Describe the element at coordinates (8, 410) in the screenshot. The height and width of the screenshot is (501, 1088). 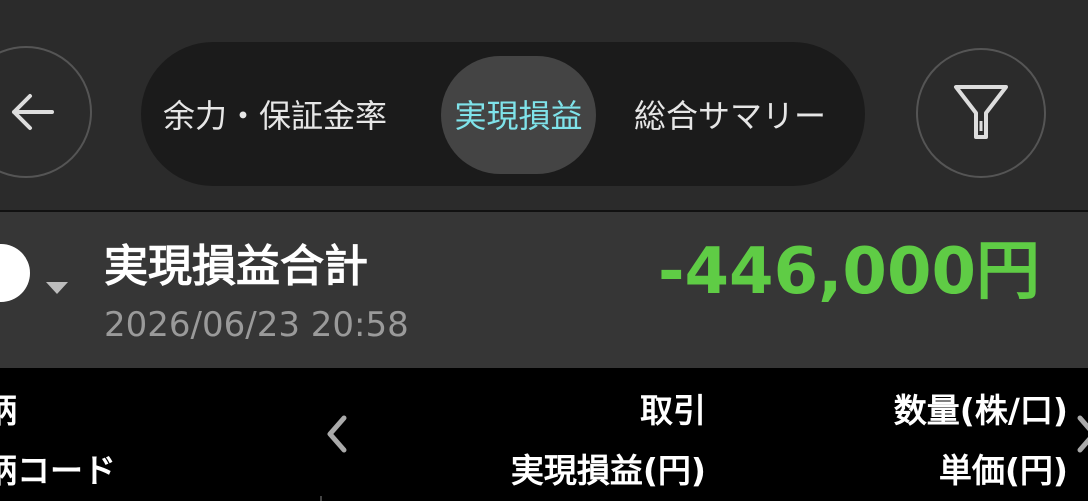
I see `col-header-name: 柄` at that location.